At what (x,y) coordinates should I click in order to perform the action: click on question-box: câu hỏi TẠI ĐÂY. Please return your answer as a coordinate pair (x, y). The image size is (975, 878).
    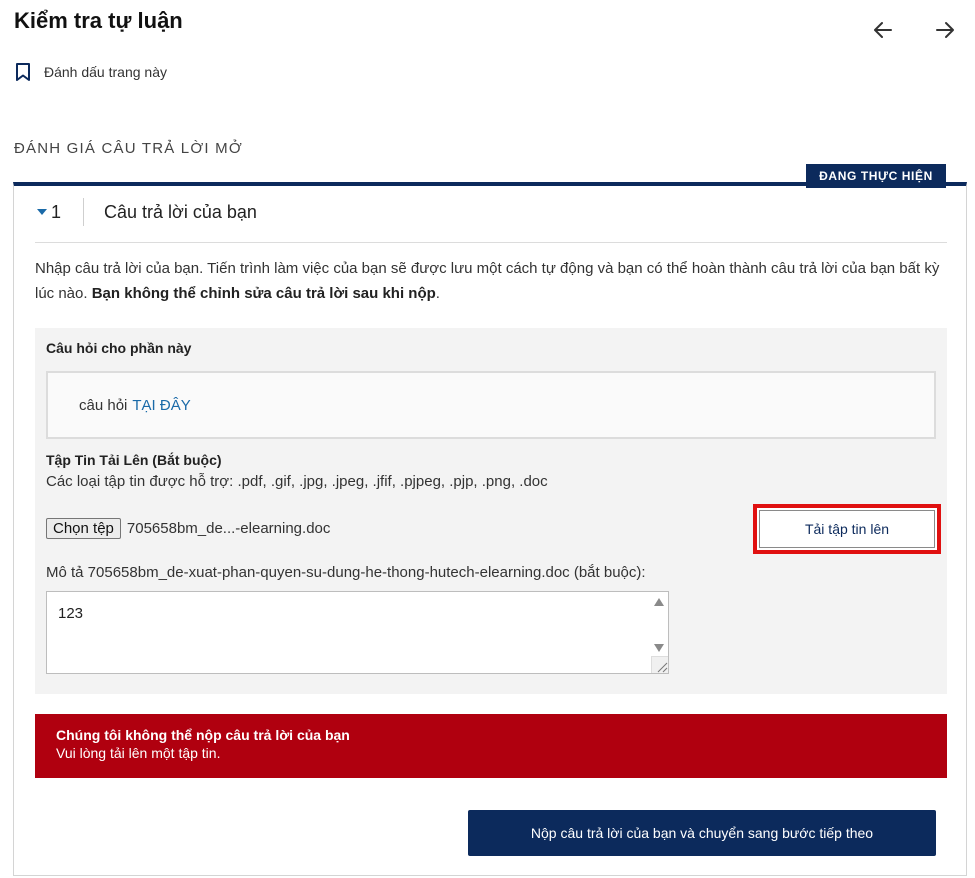
    Looking at the image, I should click on (491, 405).